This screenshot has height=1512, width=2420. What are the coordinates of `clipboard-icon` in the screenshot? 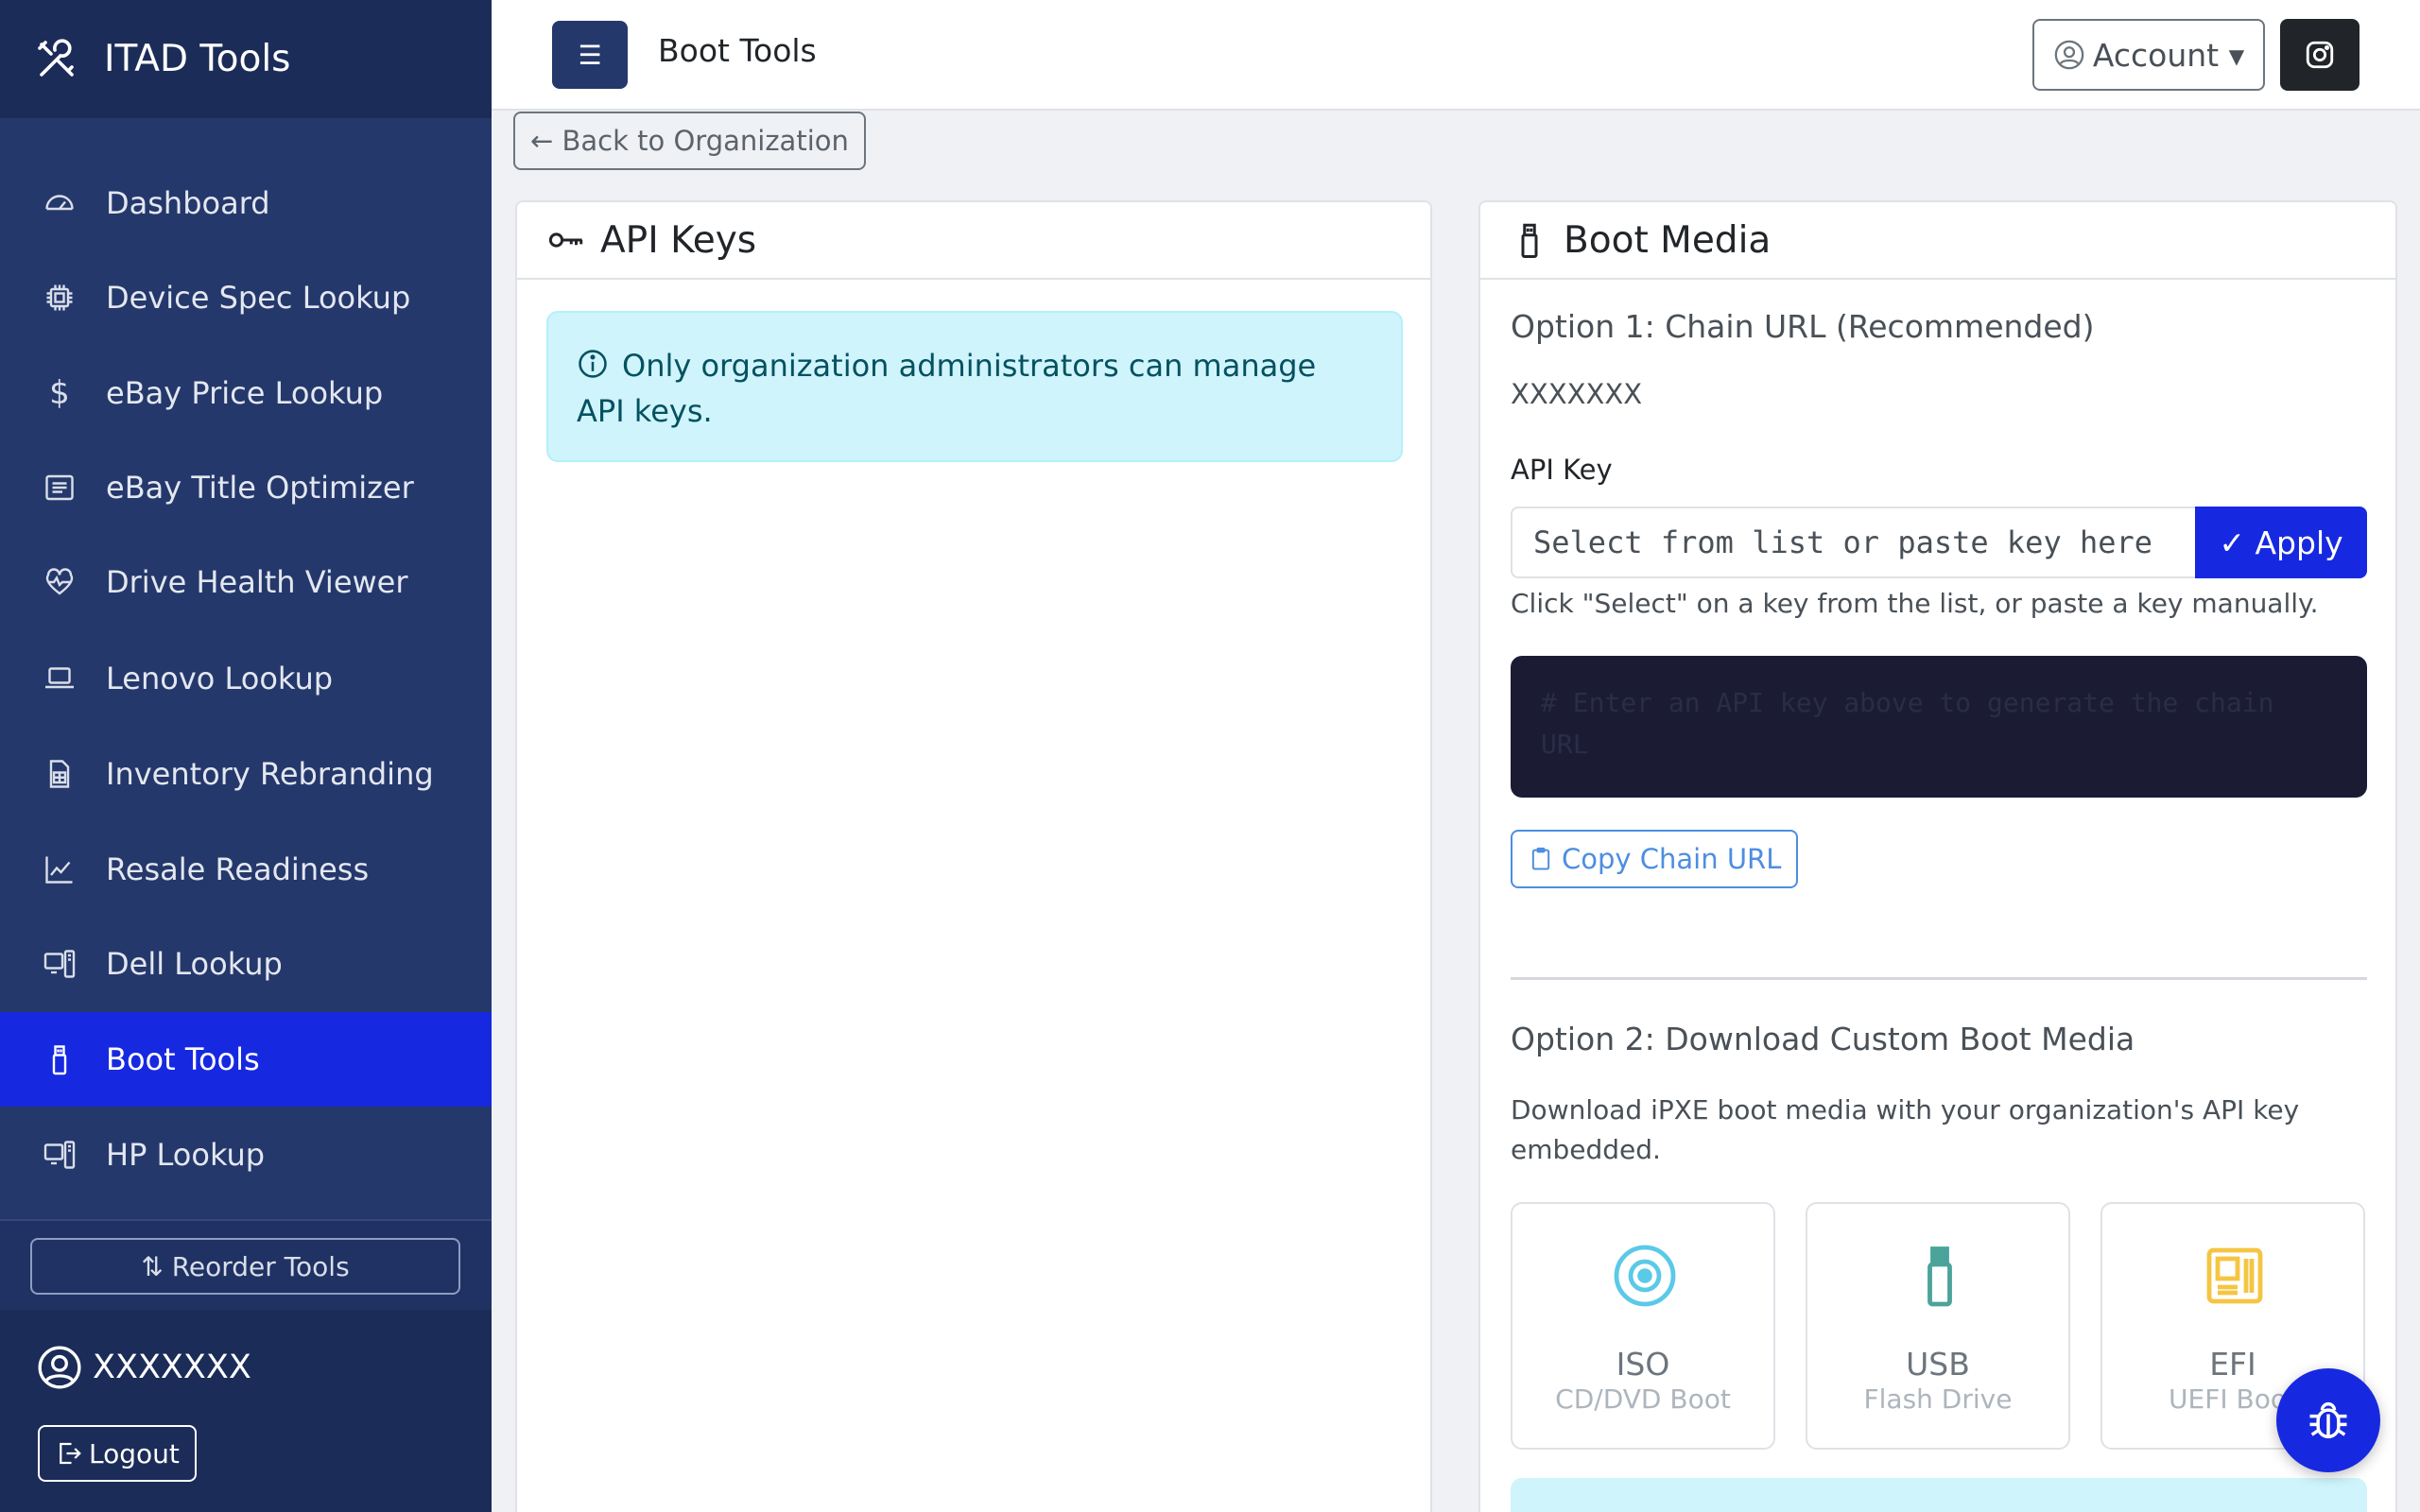 It's located at (1540, 858).